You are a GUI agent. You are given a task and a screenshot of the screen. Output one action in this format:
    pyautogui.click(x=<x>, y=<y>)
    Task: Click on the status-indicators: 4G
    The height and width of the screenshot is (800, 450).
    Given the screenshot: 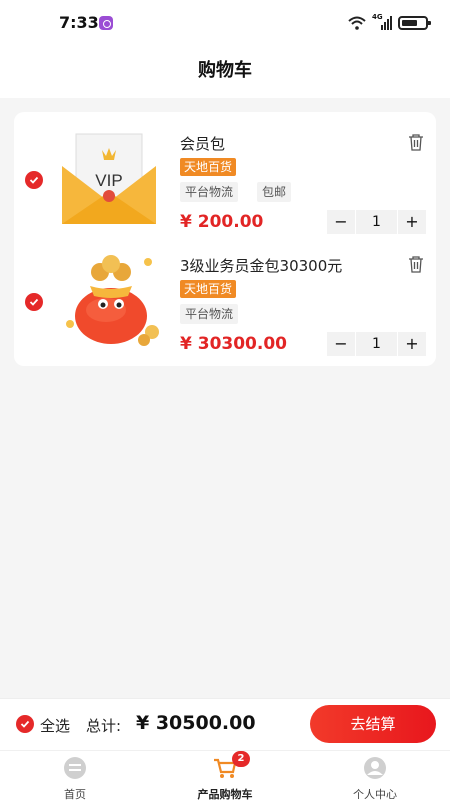 What is the action you would take?
    pyautogui.click(x=389, y=22)
    